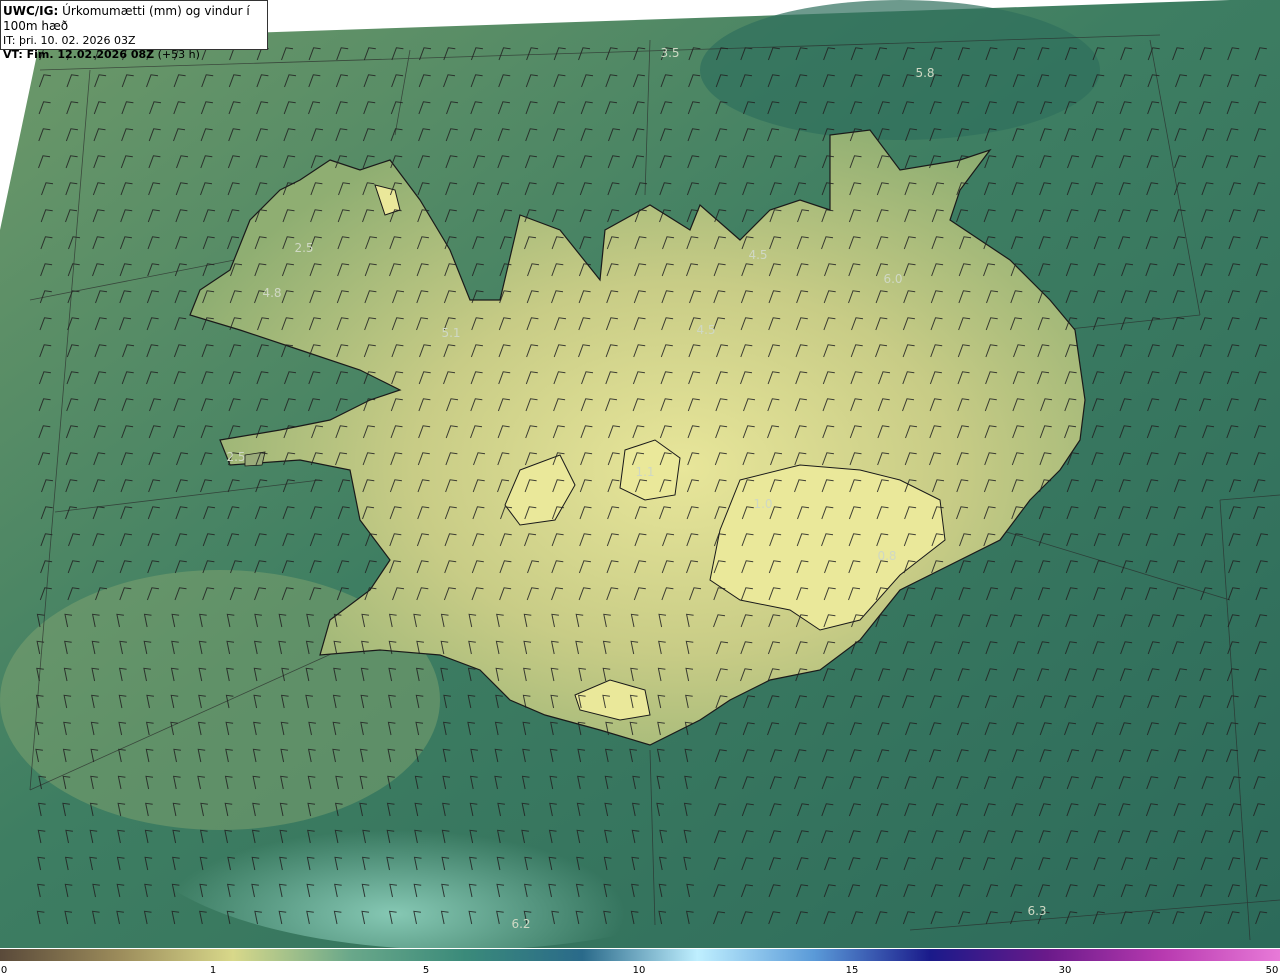 The image size is (1280, 978). What do you see at coordinates (644, 472) in the screenshot?
I see `precip-value-label: 1.1` at bounding box center [644, 472].